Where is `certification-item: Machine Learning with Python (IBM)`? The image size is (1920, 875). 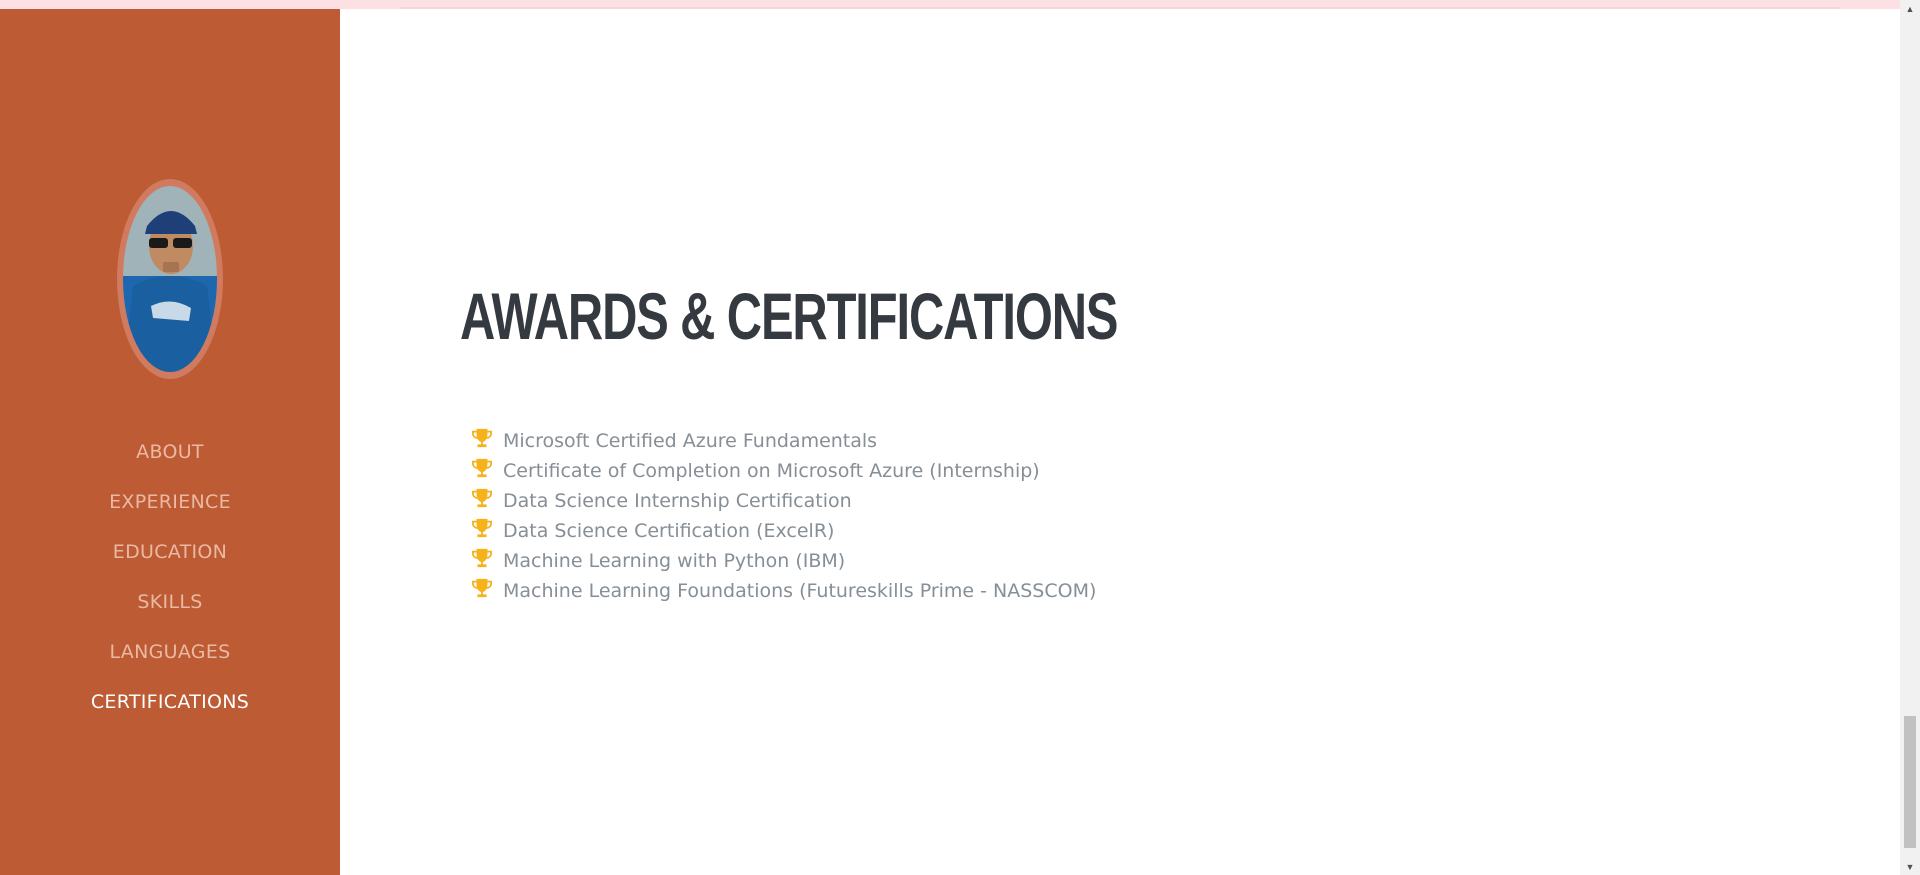 certification-item: Machine Learning with Python (IBM) is located at coordinates (783, 561).